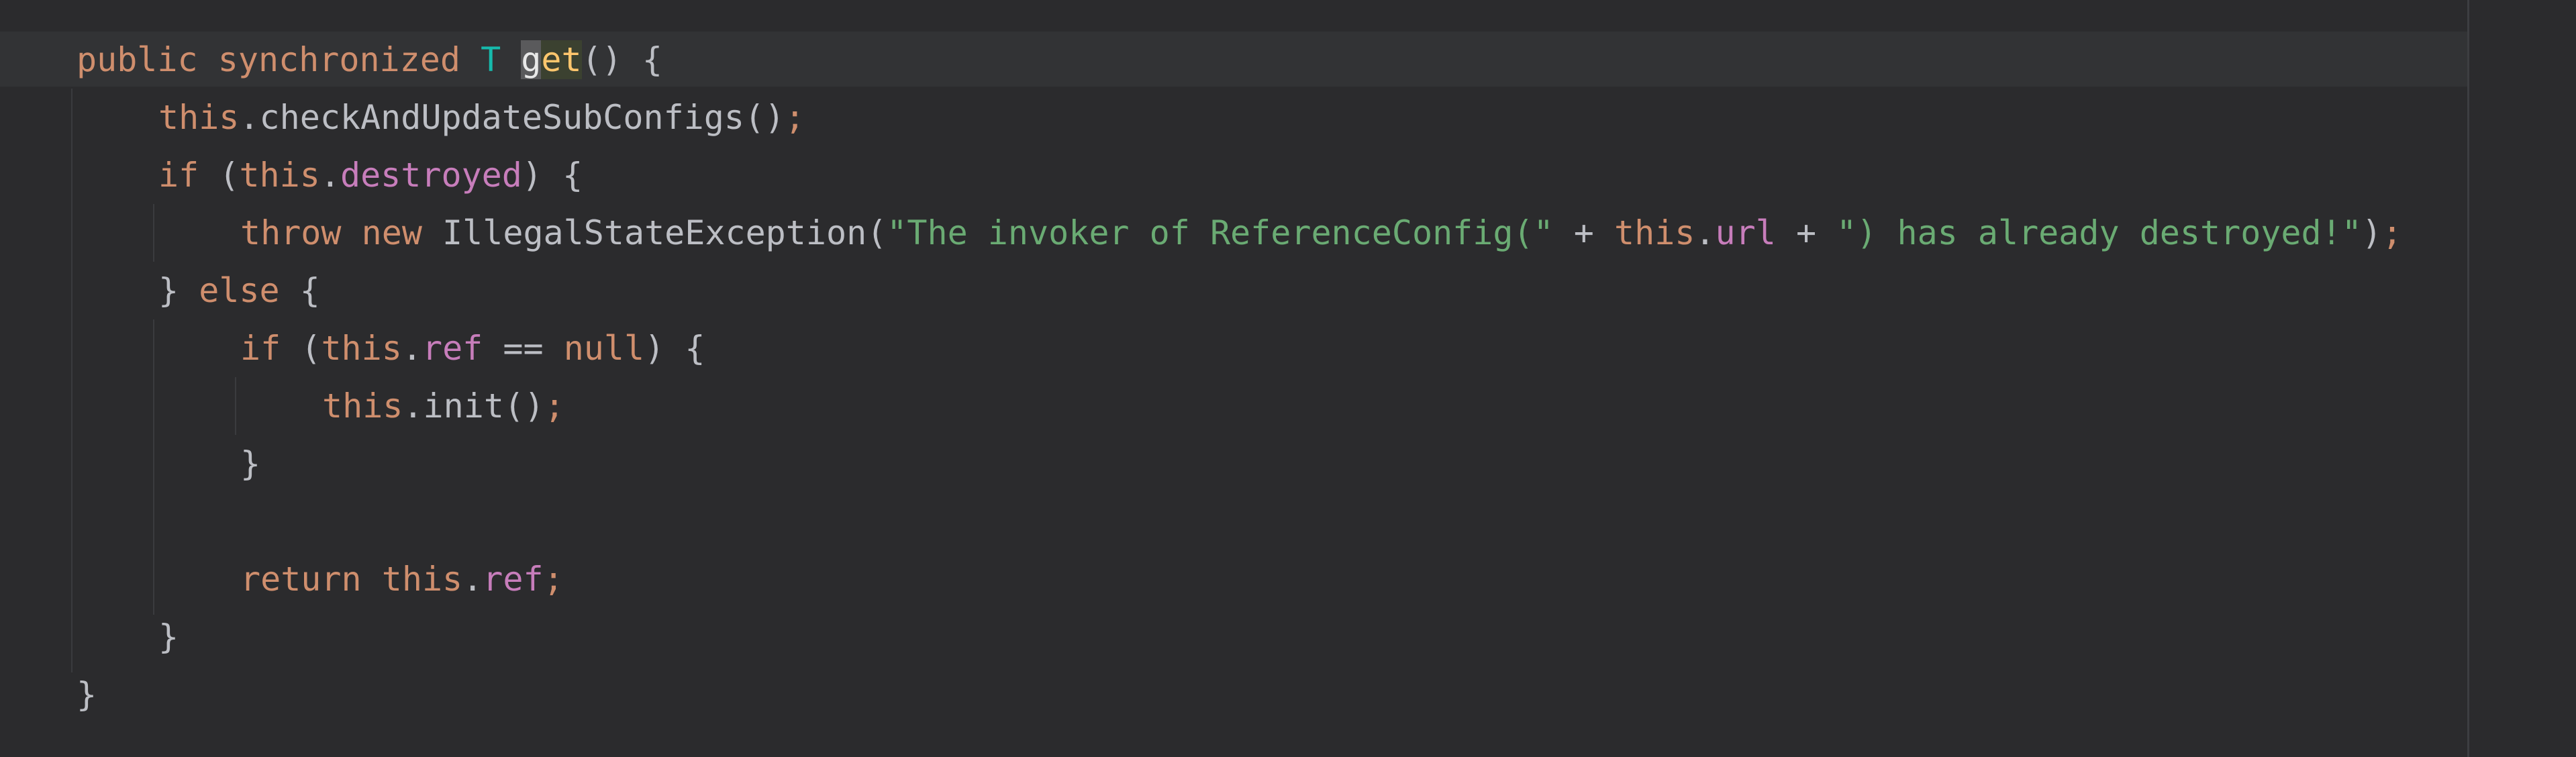 The height and width of the screenshot is (757, 2576). What do you see at coordinates (301, 579) in the screenshot?
I see `code-token: return` at bounding box center [301, 579].